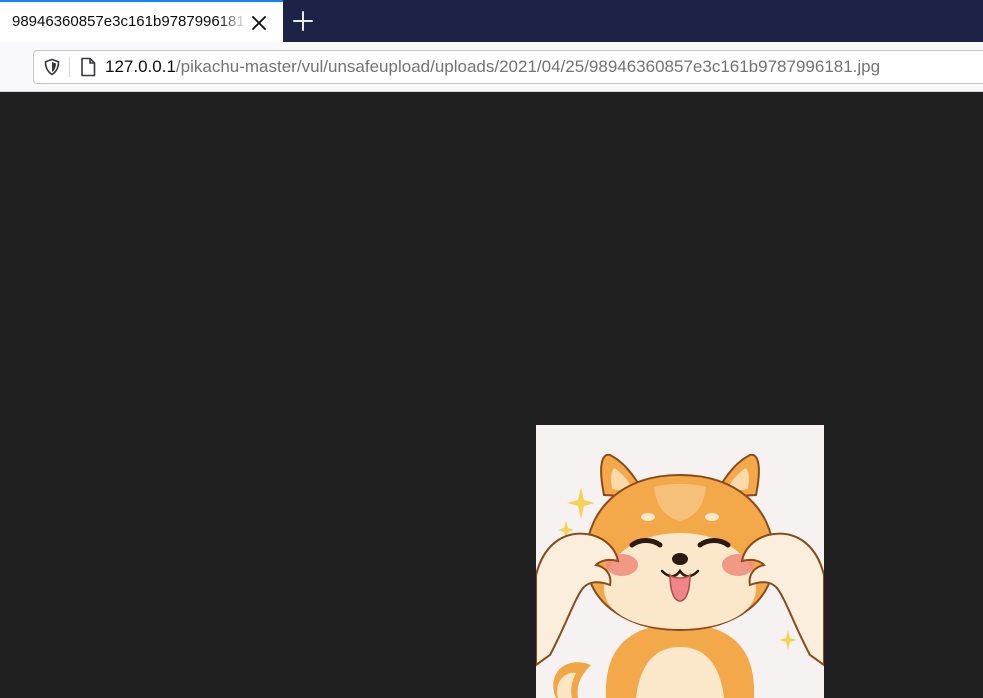  I want to click on shiba-dog-image, so click(680, 561).